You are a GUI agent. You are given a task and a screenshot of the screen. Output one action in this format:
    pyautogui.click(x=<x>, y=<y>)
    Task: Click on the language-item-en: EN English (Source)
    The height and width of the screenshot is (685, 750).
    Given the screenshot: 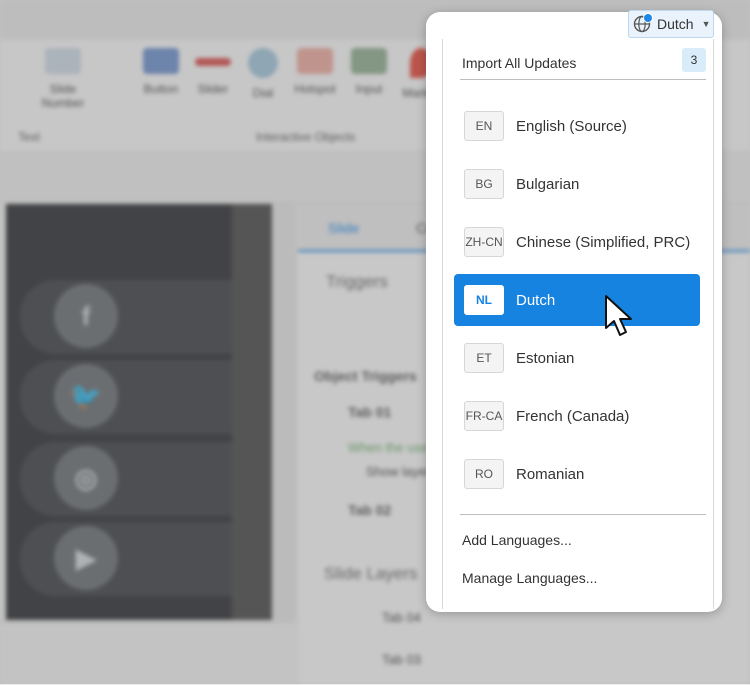 What is the action you would take?
    pyautogui.click(x=577, y=126)
    